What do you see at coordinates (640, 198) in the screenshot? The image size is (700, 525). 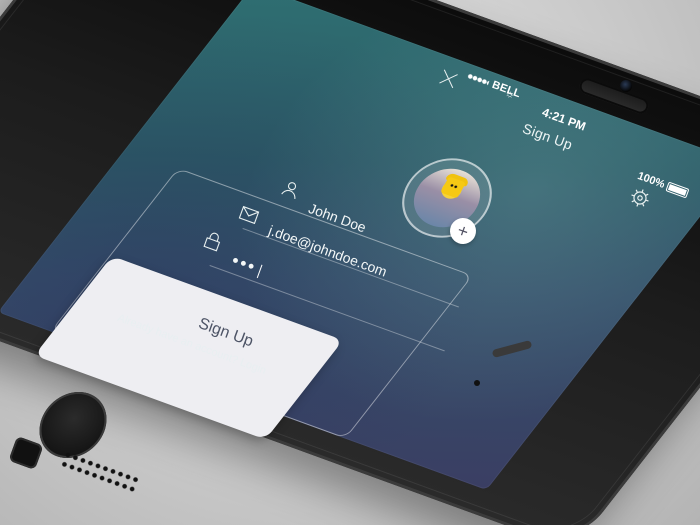 I see `gear-icon` at bounding box center [640, 198].